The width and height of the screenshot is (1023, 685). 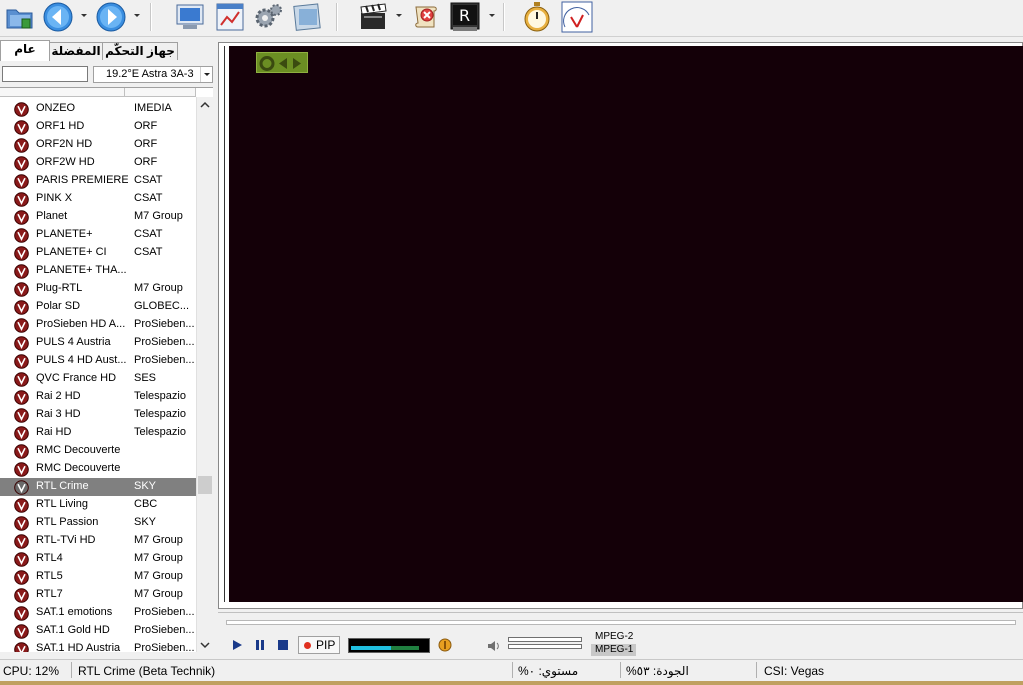 I want to click on channel-name: RTL Living, so click(x=62, y=504).